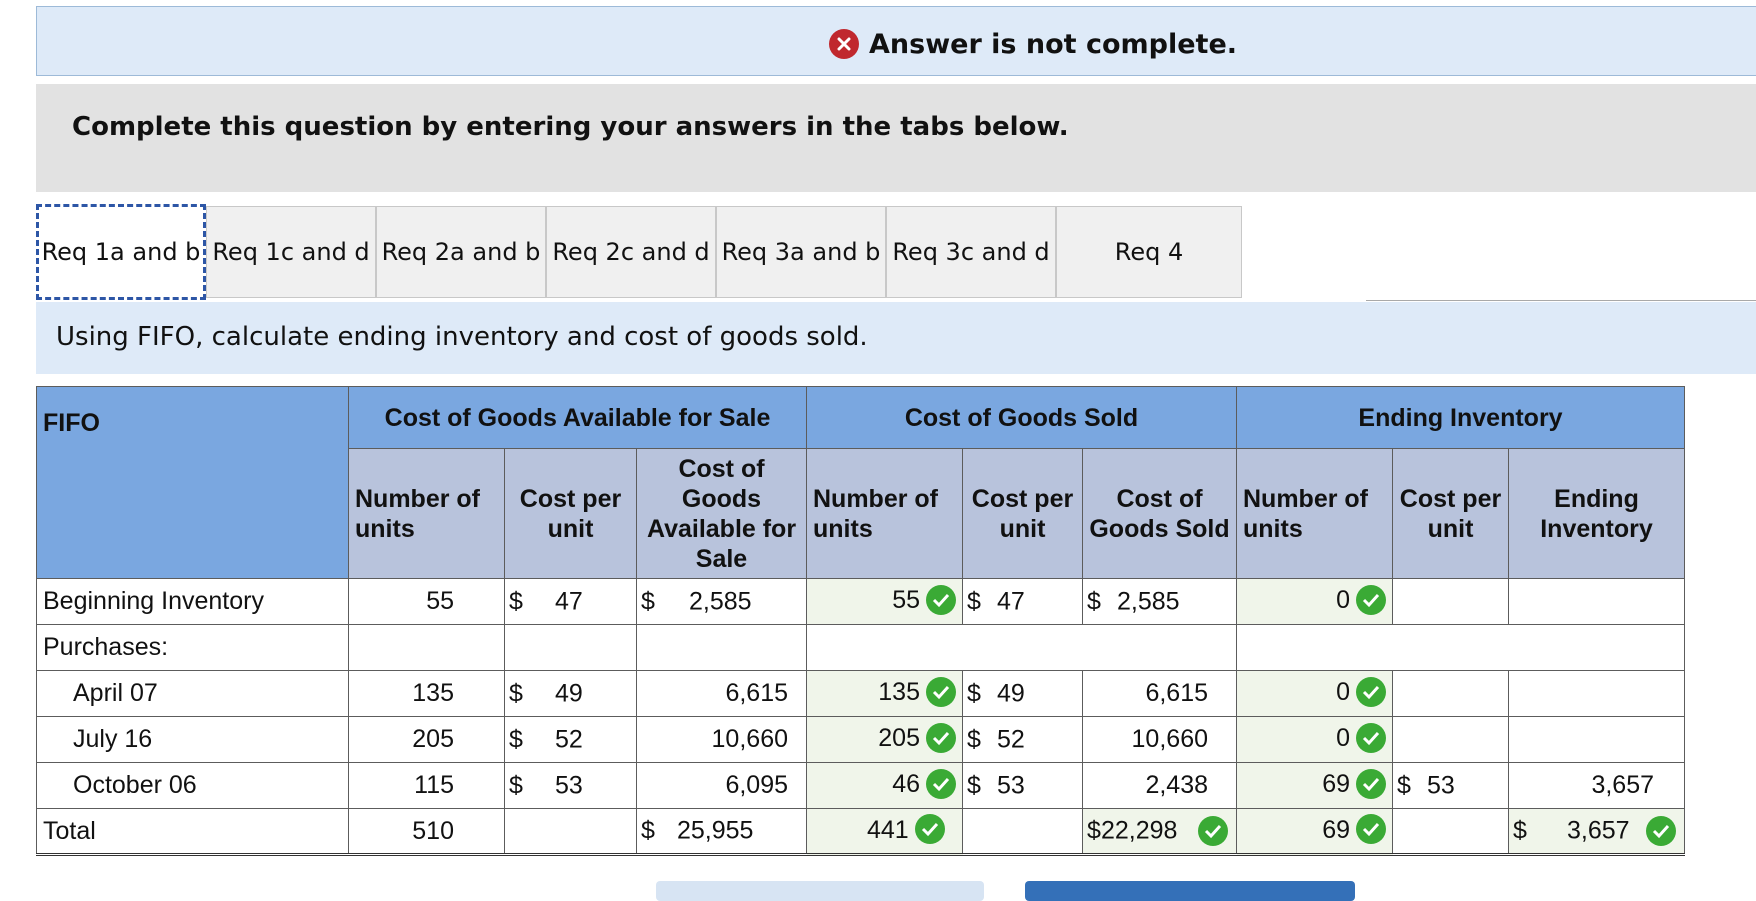 The height and width of the screenshot is (901, 1756). Describe the element at coordinates (1149, 252) in the screenshot. I see `tab-req-4: Req 4` at that location.